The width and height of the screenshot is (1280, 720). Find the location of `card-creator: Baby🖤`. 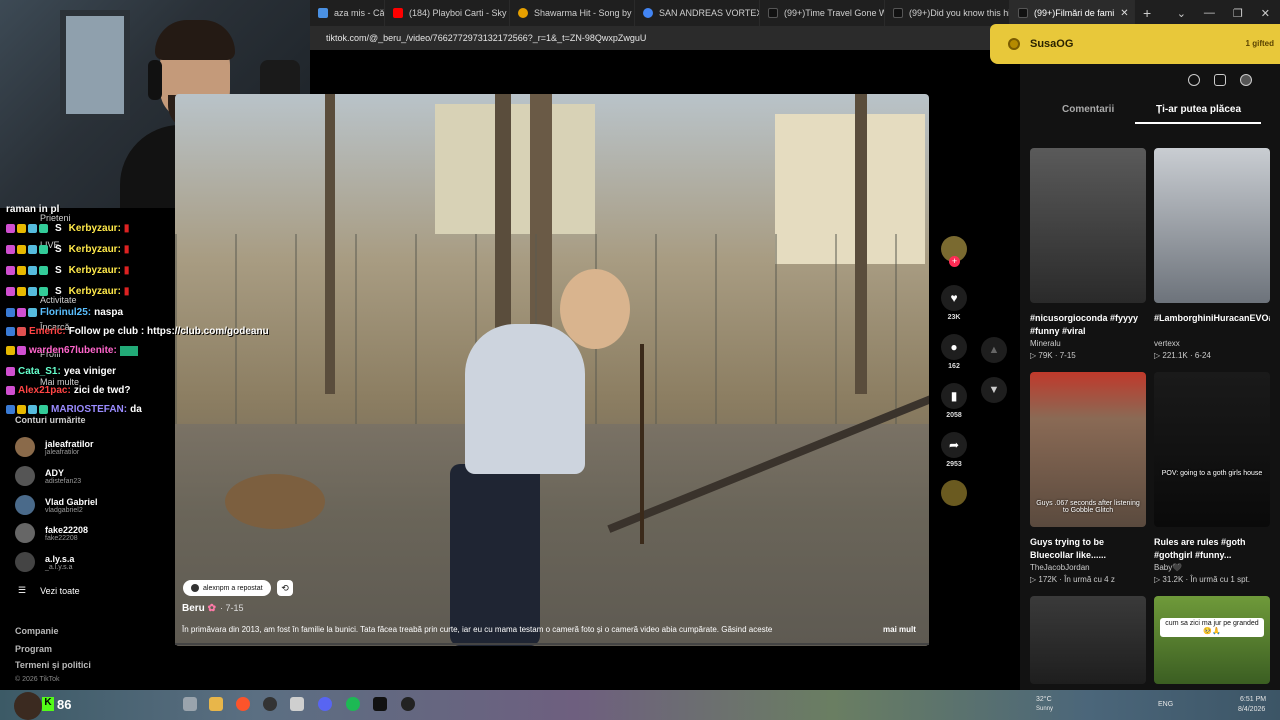

card-creator: Baby🖤 is located at coordinates (1168, 567).